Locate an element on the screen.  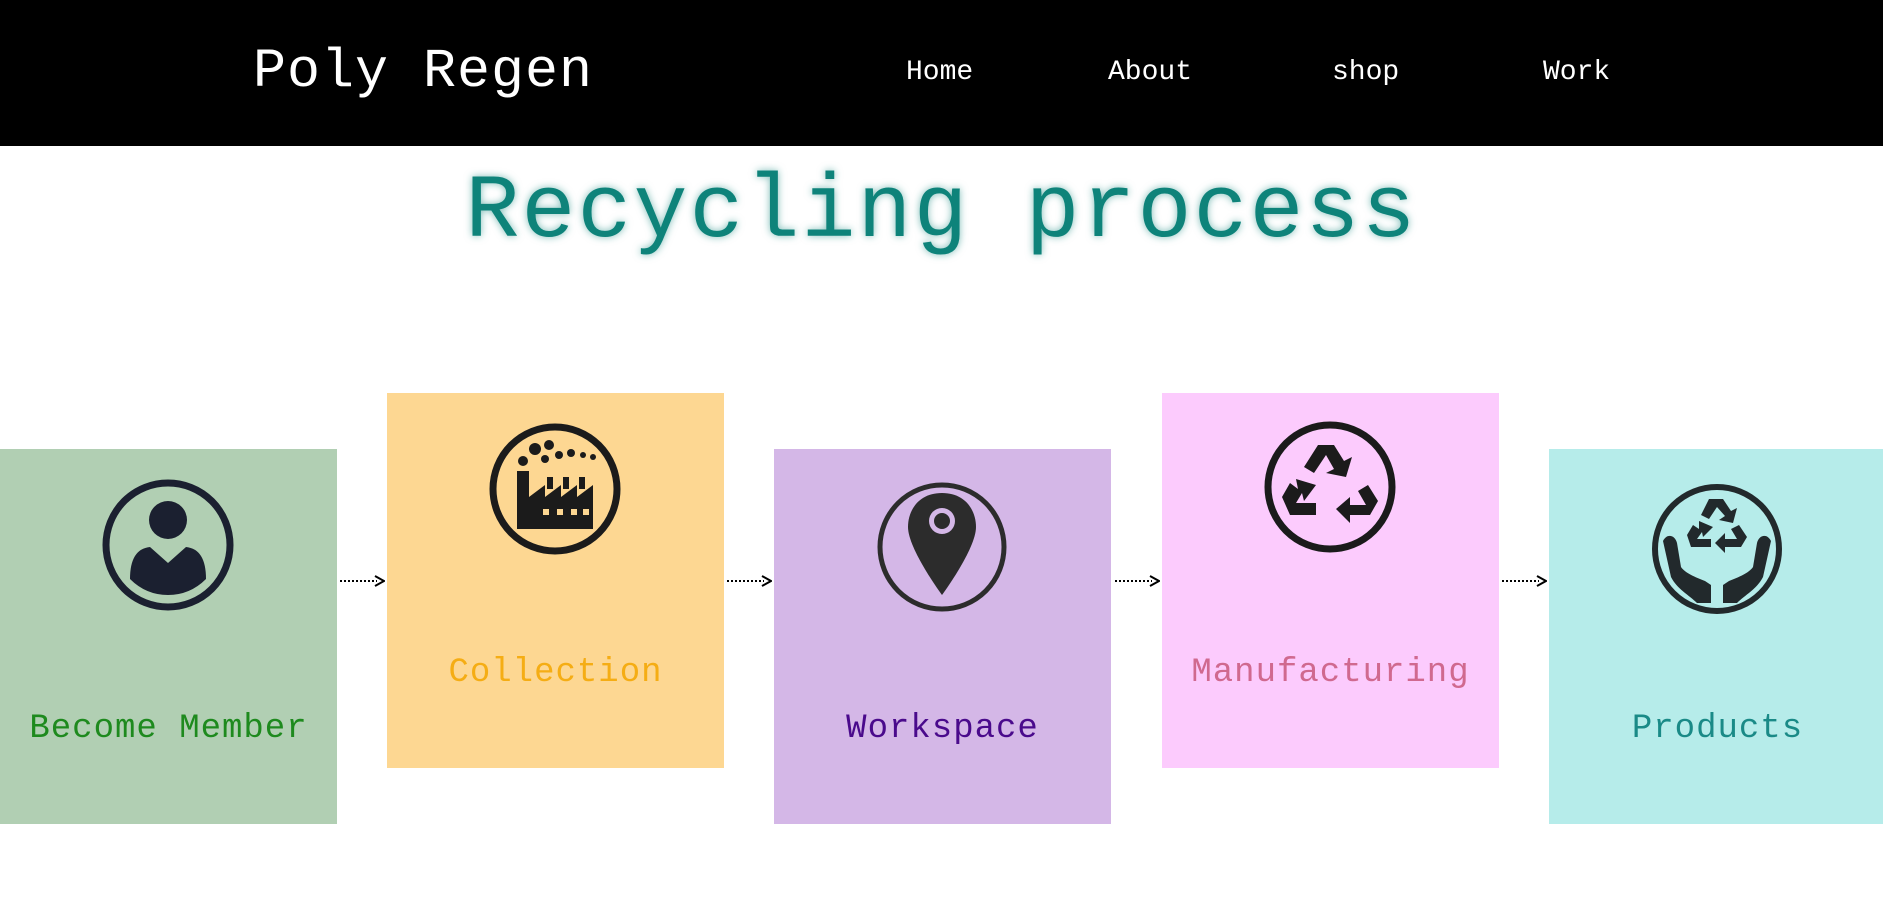
step-card-products: Products is located at coordinates (1716, 636).